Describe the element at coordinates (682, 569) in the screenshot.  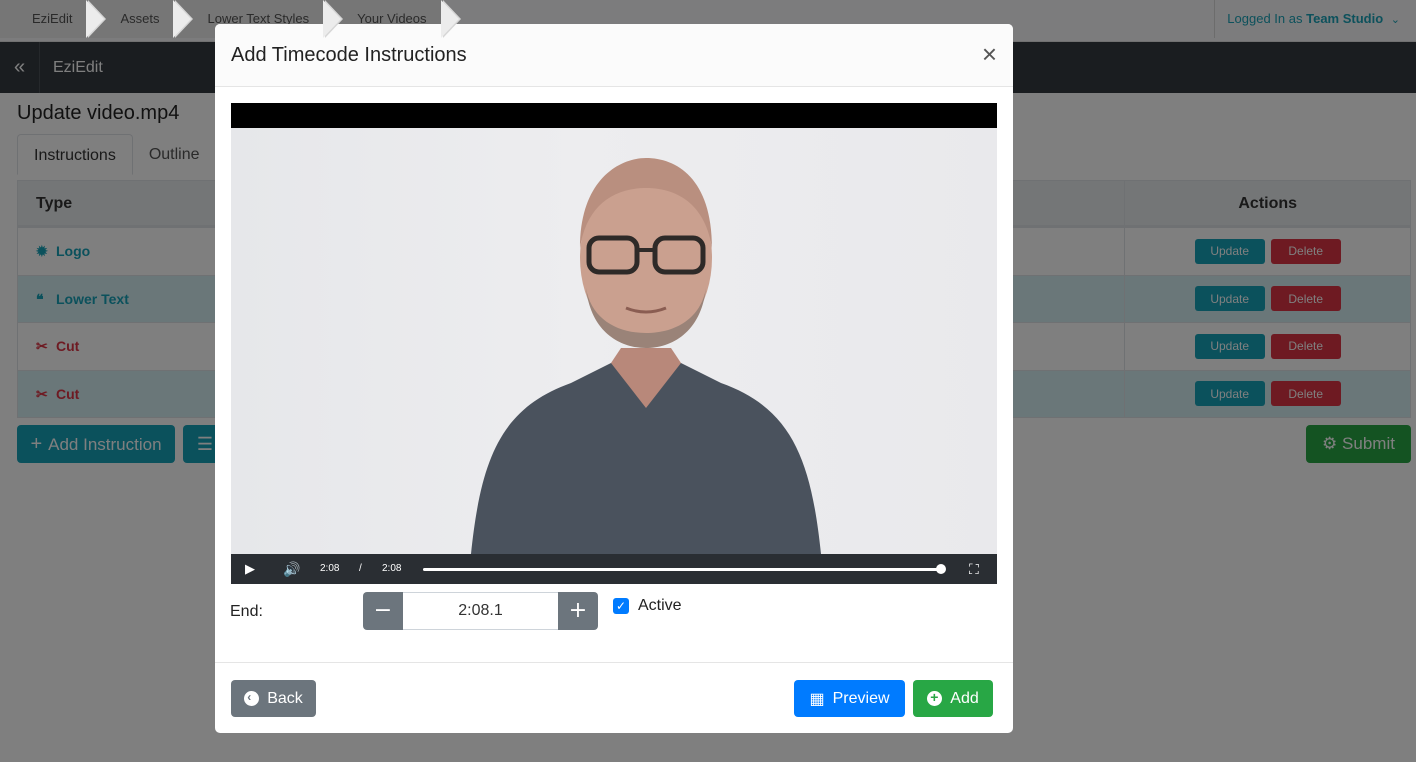
I see `progress-bar` at that location.